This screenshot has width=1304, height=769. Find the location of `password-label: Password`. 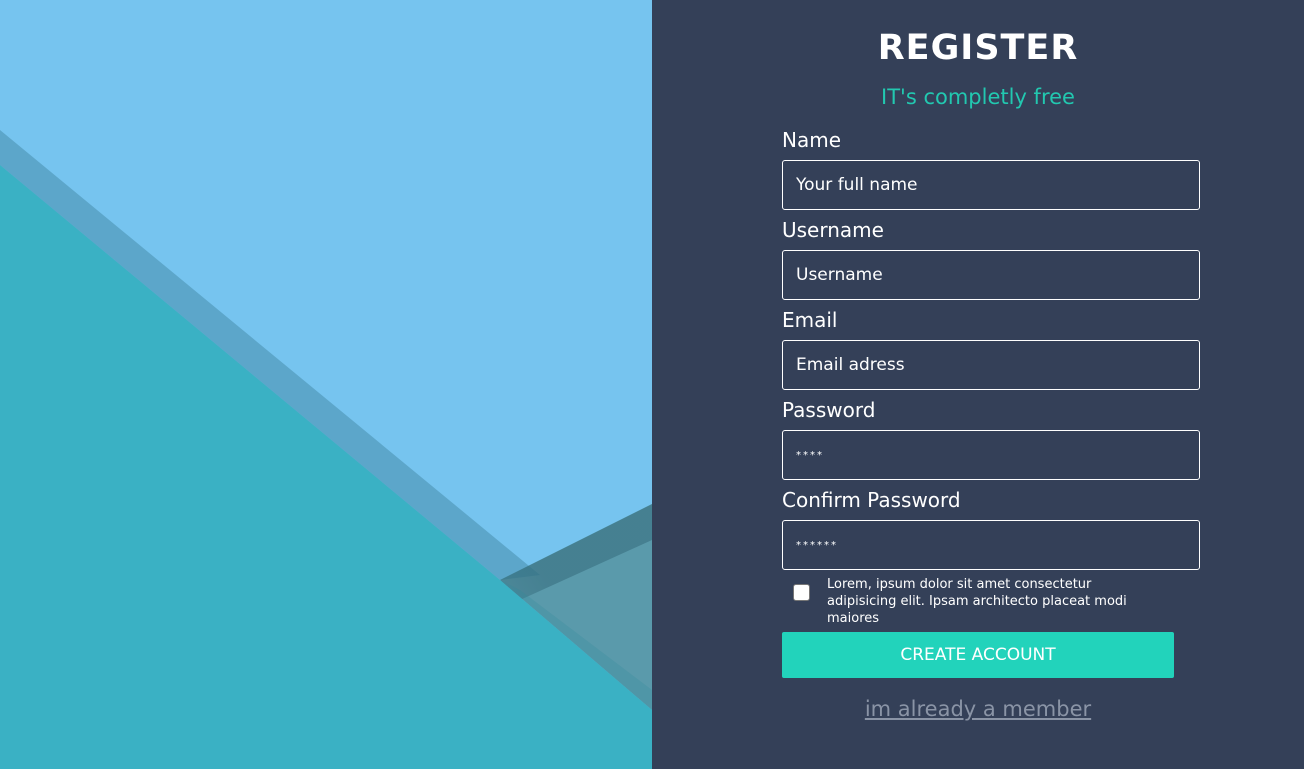

password-label: Password is located at coordinates (829, 410).